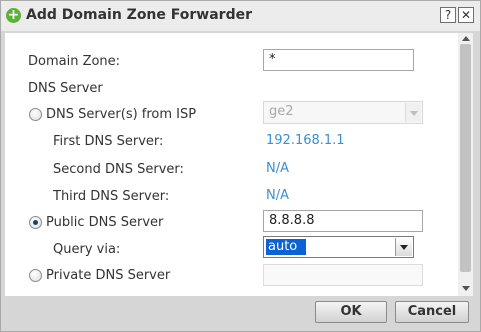  I want to click on vertical-scrollbar, so click(465, 164).